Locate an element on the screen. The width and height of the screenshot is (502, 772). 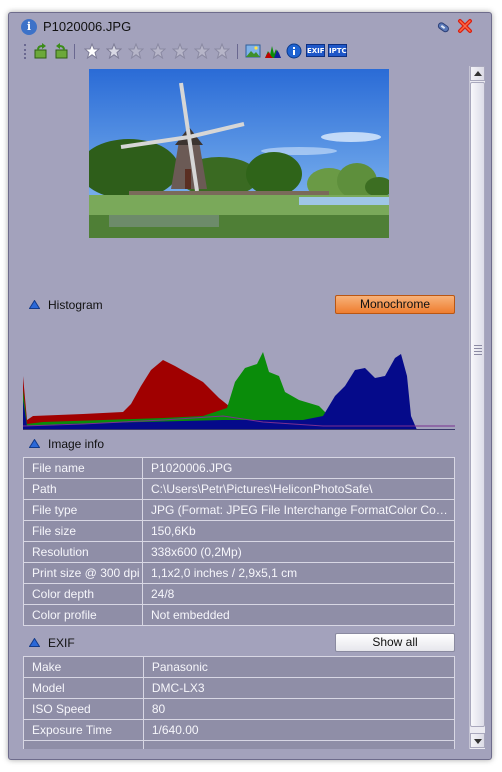
property-value: C:\Users\Petr\Pictures\HeliconPhotoSafe\ is located at coordinates (298, 489).